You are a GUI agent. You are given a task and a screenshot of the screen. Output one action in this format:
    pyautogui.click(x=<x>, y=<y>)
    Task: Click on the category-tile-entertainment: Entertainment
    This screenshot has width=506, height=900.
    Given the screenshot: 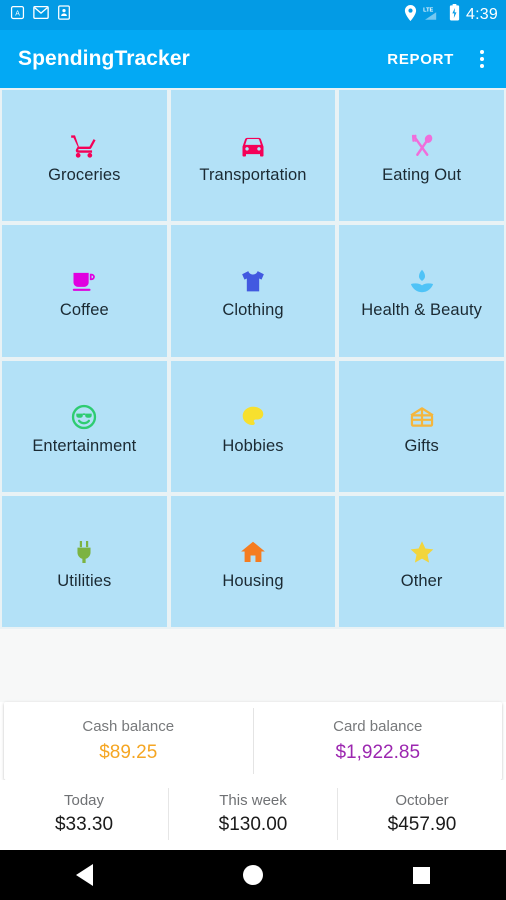 What is the action you would take?
    pyautogui.click(x=84, y=426)
    